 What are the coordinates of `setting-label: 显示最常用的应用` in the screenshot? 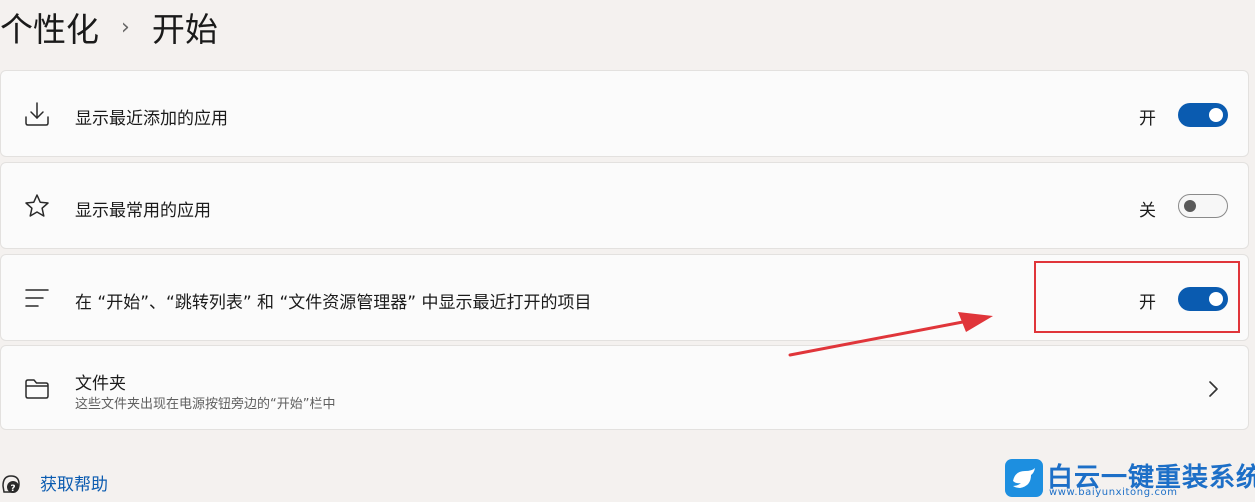 It's located at (143, 211).